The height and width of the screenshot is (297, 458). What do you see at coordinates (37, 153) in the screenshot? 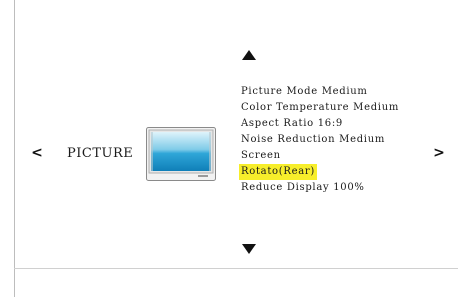
I see `nav-left-icon: <` at bounding box center [37, 153].